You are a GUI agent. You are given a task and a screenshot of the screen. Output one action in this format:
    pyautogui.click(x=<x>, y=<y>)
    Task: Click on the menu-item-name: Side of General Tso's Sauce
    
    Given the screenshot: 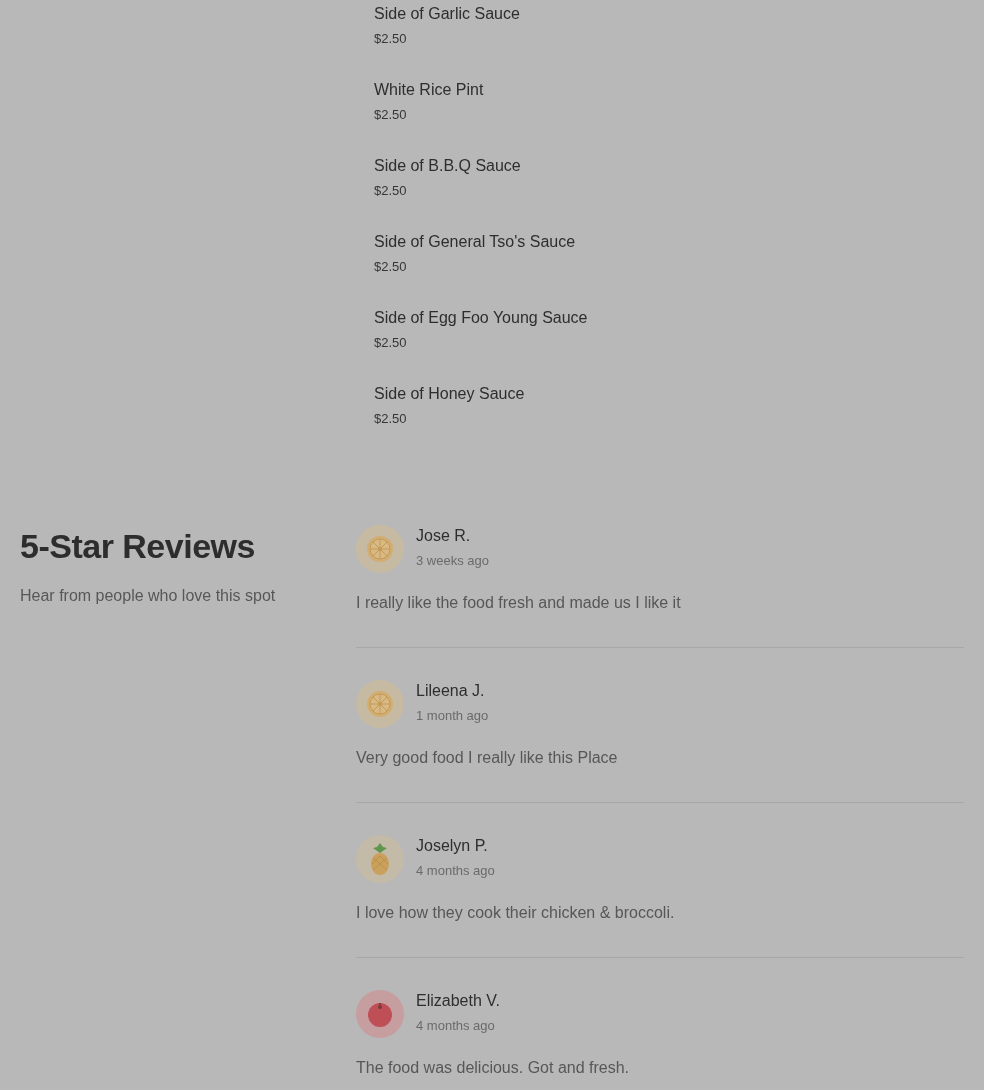 What is the action you would take?
    pyautogui.click(x=475, y=242)
    